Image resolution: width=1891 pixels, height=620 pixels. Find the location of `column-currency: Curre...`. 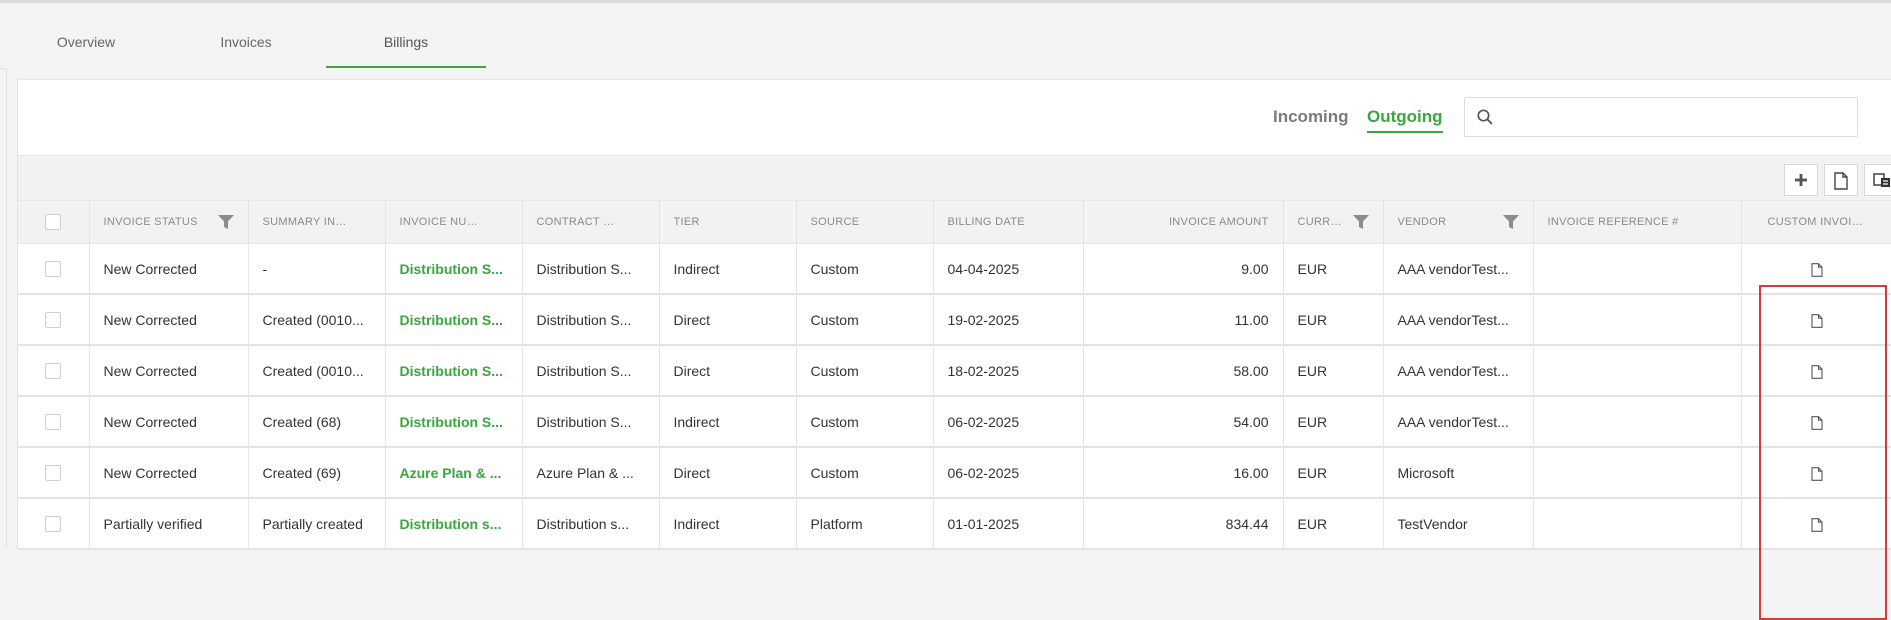

column-currency: Curre... is located at coordinates (1333, 222).